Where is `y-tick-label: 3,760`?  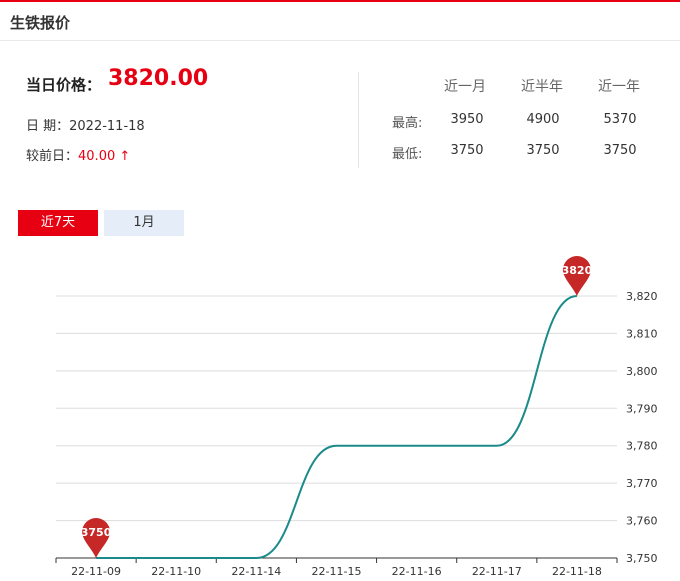 y-tick-label: 3,760 is located at coordinates (642, 521).